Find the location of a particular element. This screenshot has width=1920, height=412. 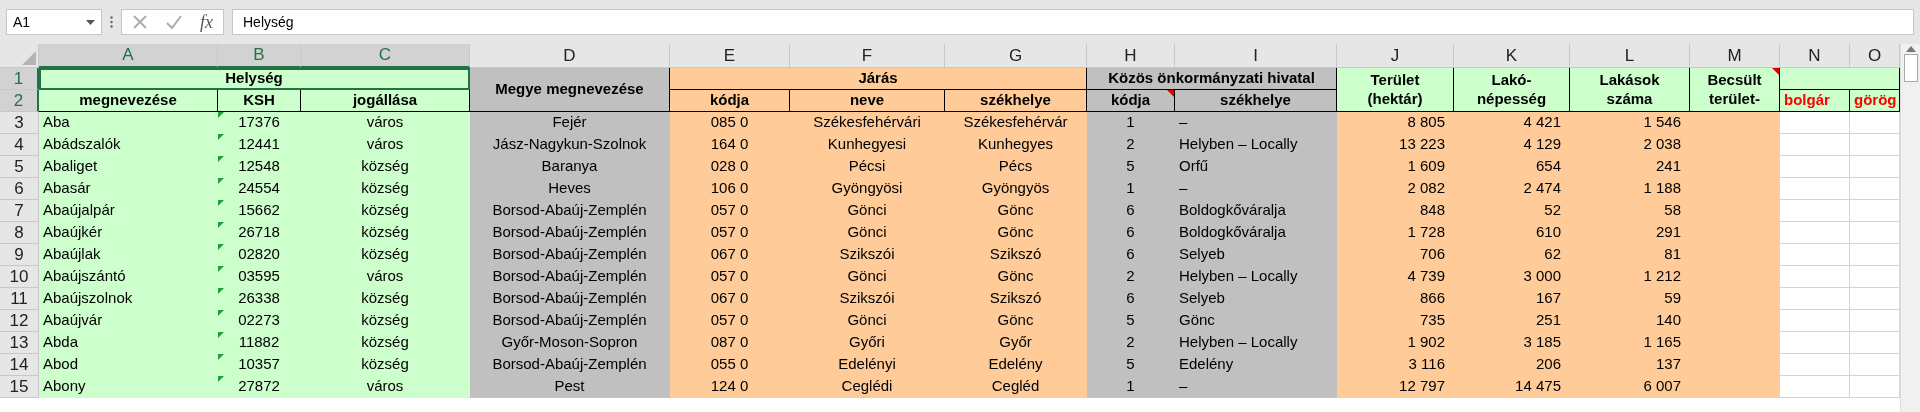

column-header: N is located at coordinates (1815, 56).